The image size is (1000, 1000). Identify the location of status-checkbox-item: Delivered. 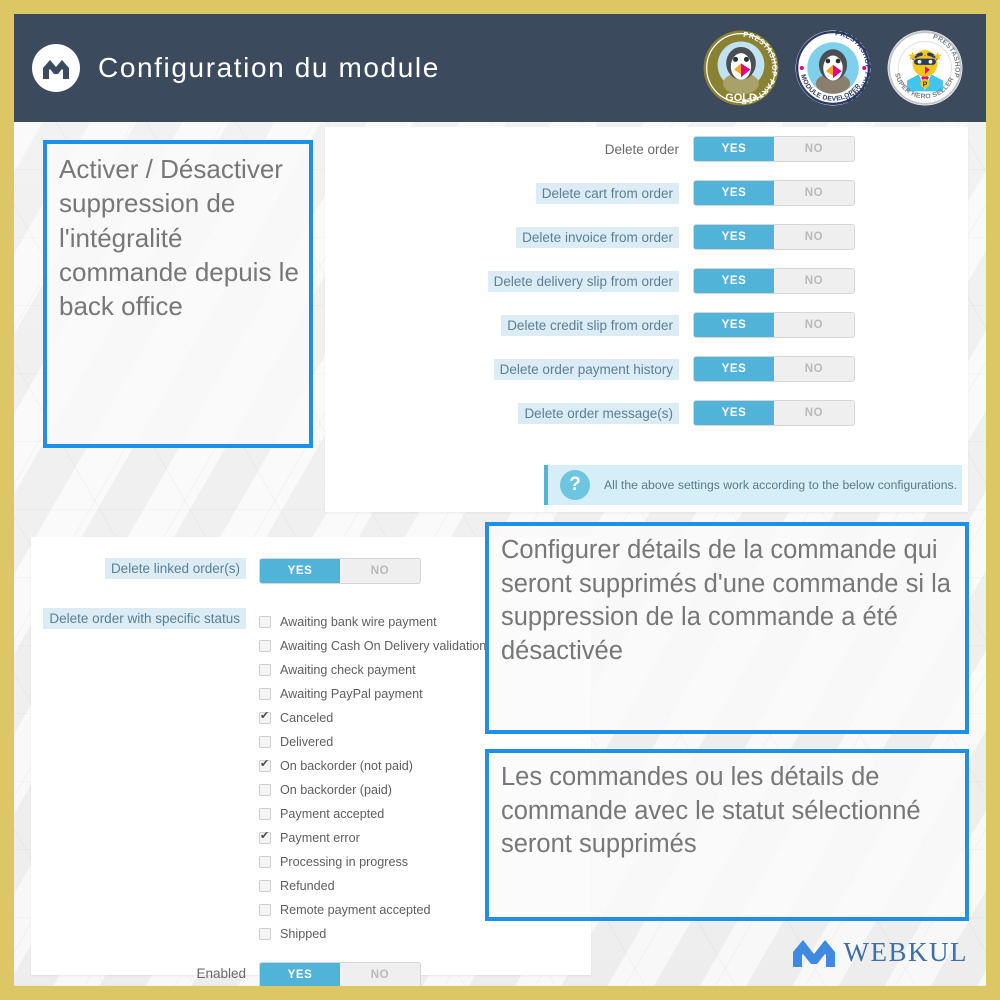
(372, 742).